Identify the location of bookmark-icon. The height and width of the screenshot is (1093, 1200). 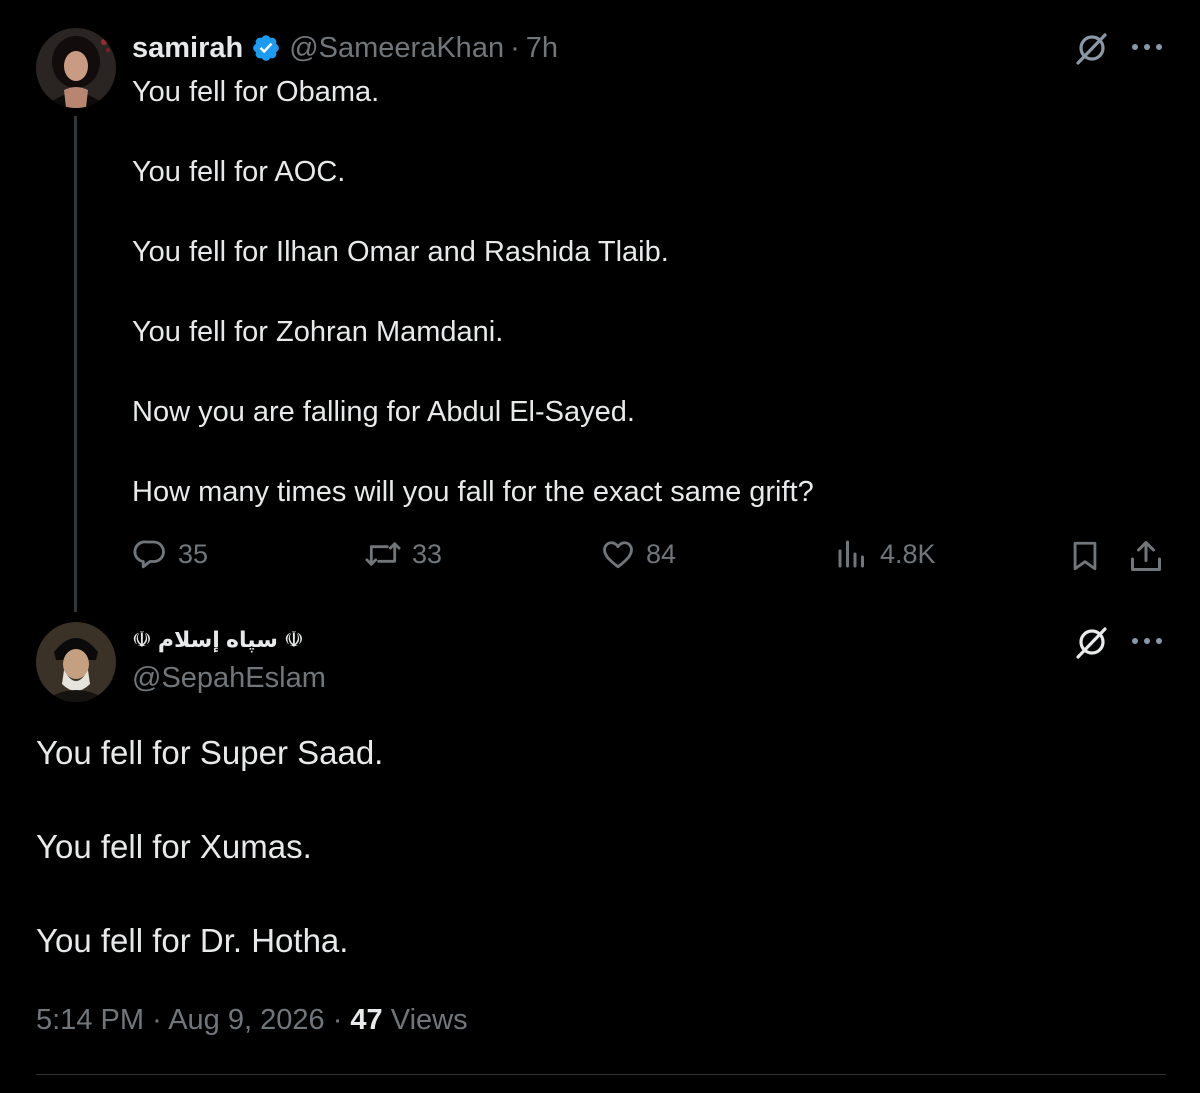
(1085, 558).